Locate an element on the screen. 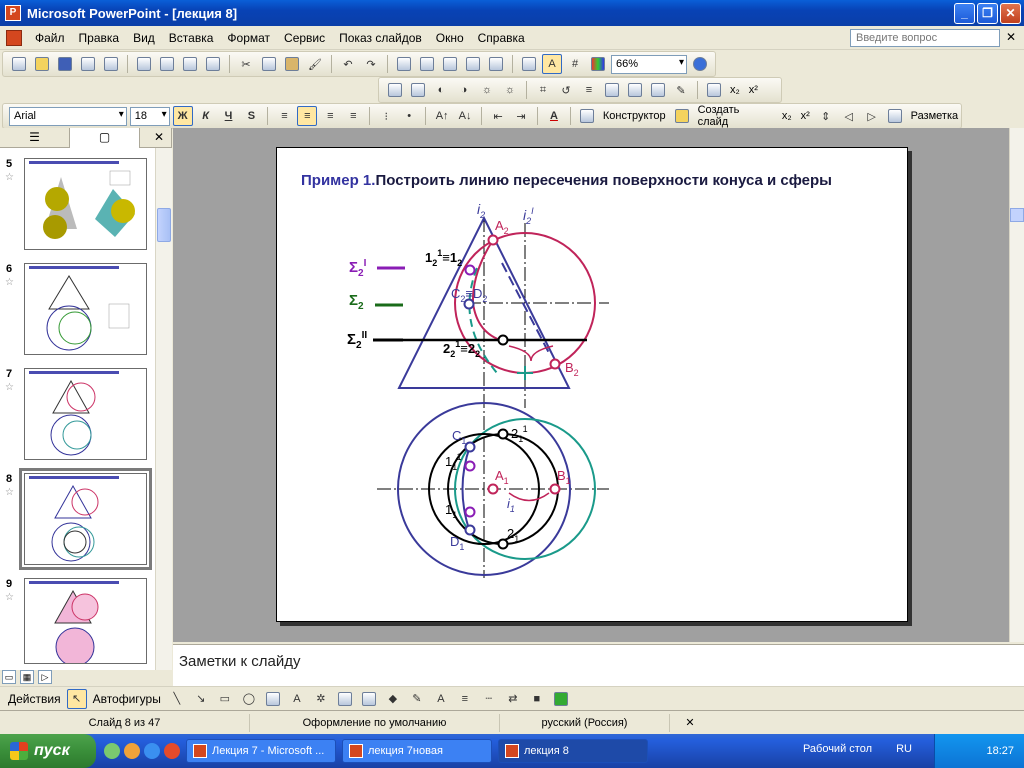 The width and height of the screenshot is (1024, 768). slides-pane-scrollbar is located at coordinates (163, 409).